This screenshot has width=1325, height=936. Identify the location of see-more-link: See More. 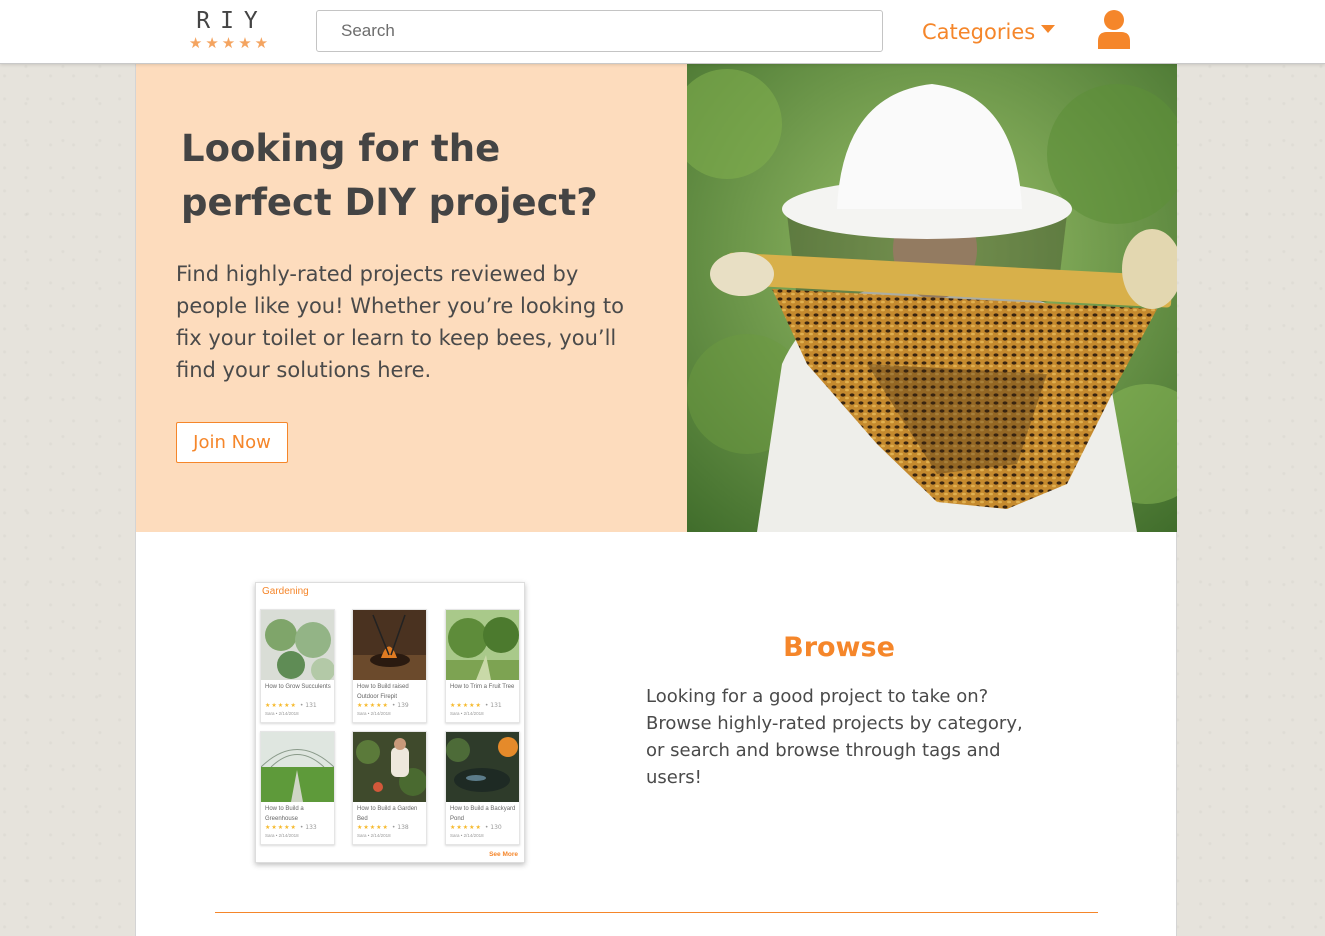
(503, 854).